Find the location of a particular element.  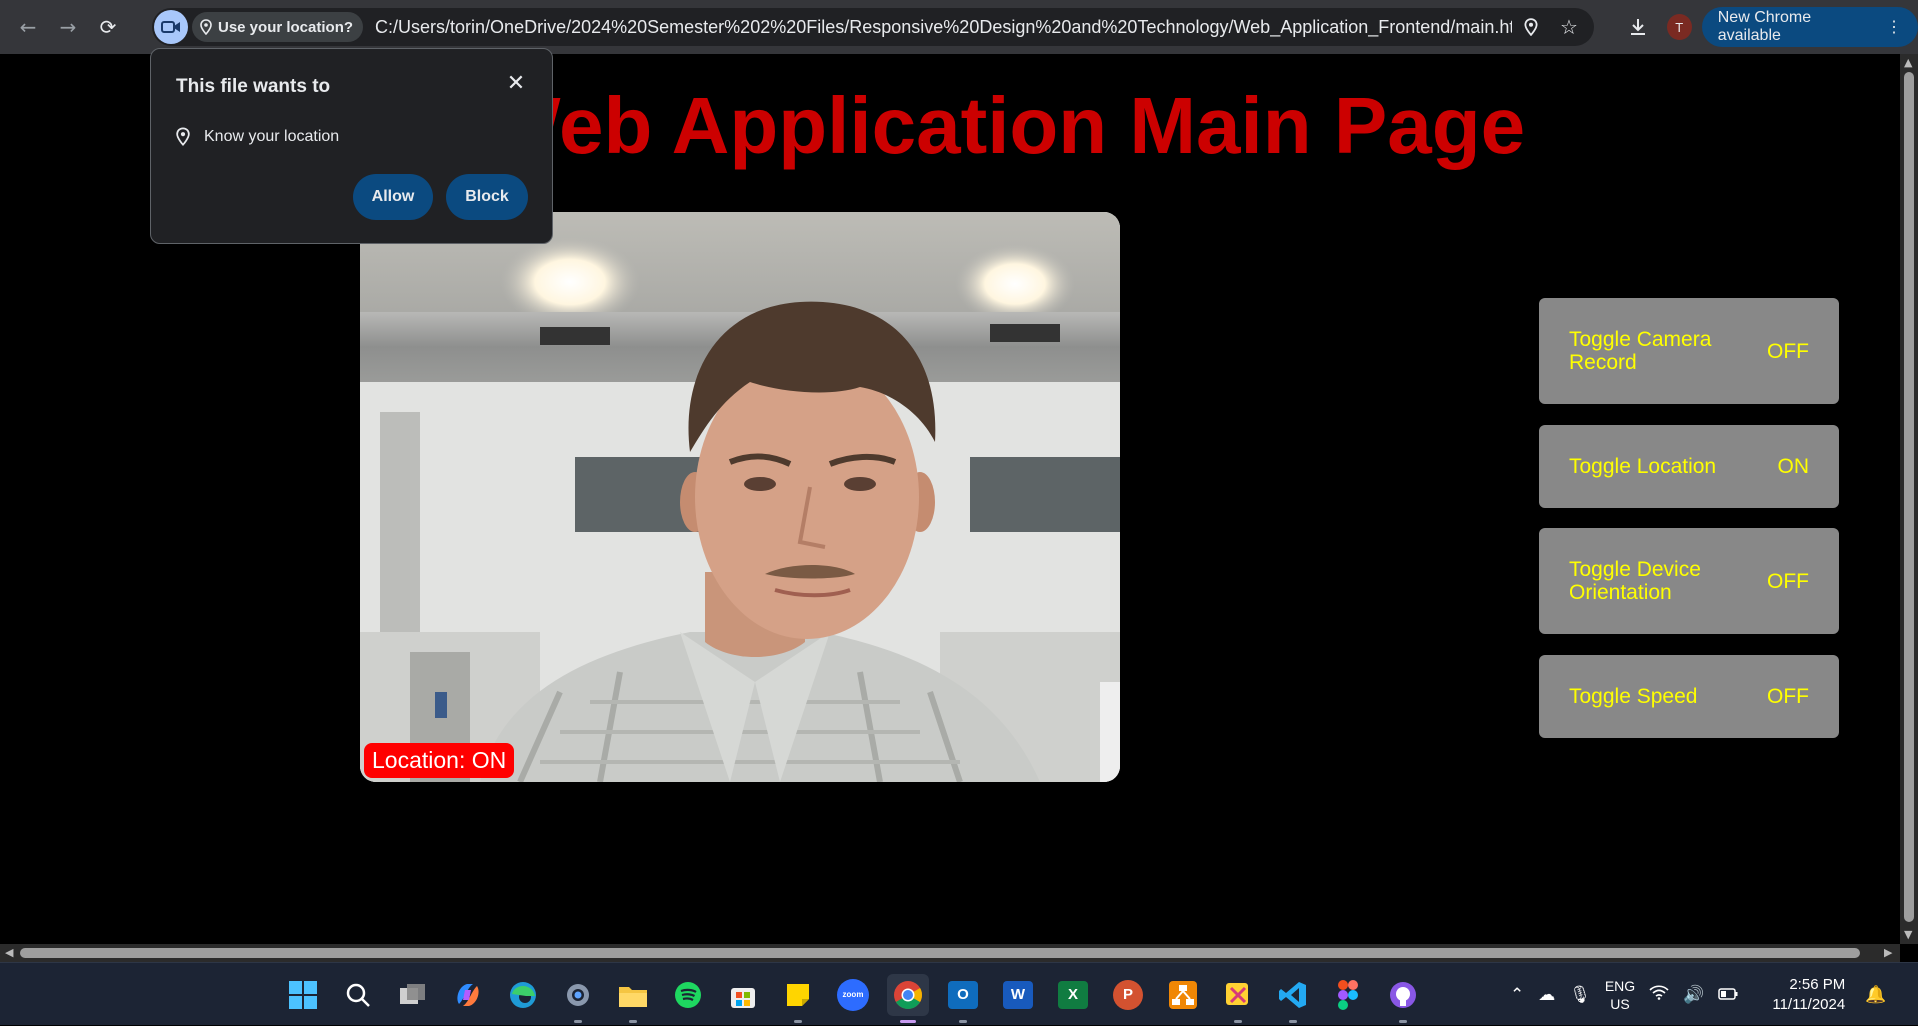

onedrive-cloud-icon: ☁ is located at coordinates (1546, 995).